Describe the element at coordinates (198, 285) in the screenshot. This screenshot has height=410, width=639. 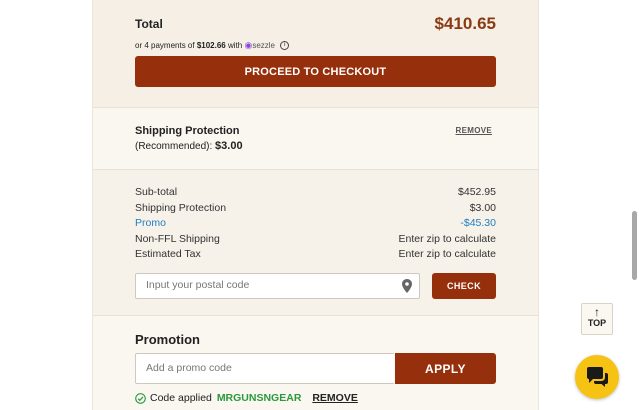
I see `postal-code-placeholder: Input your postal code` at that location.